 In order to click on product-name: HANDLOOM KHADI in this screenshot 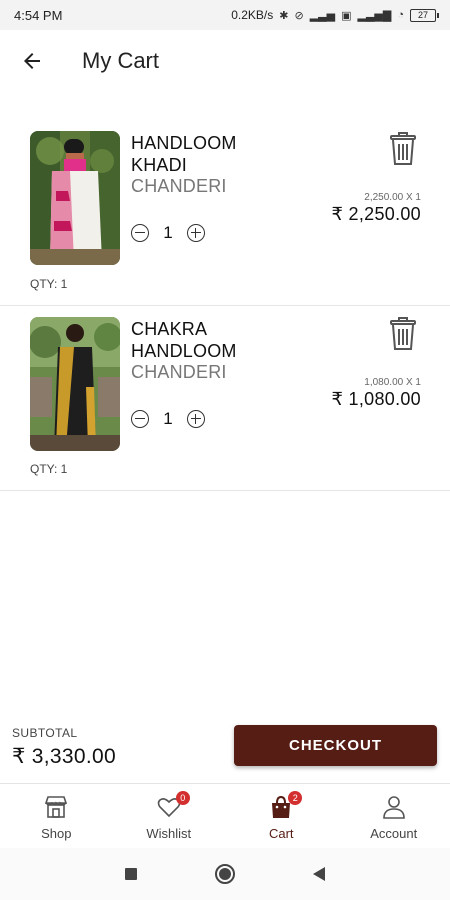, I will do `click(184, 154)`.